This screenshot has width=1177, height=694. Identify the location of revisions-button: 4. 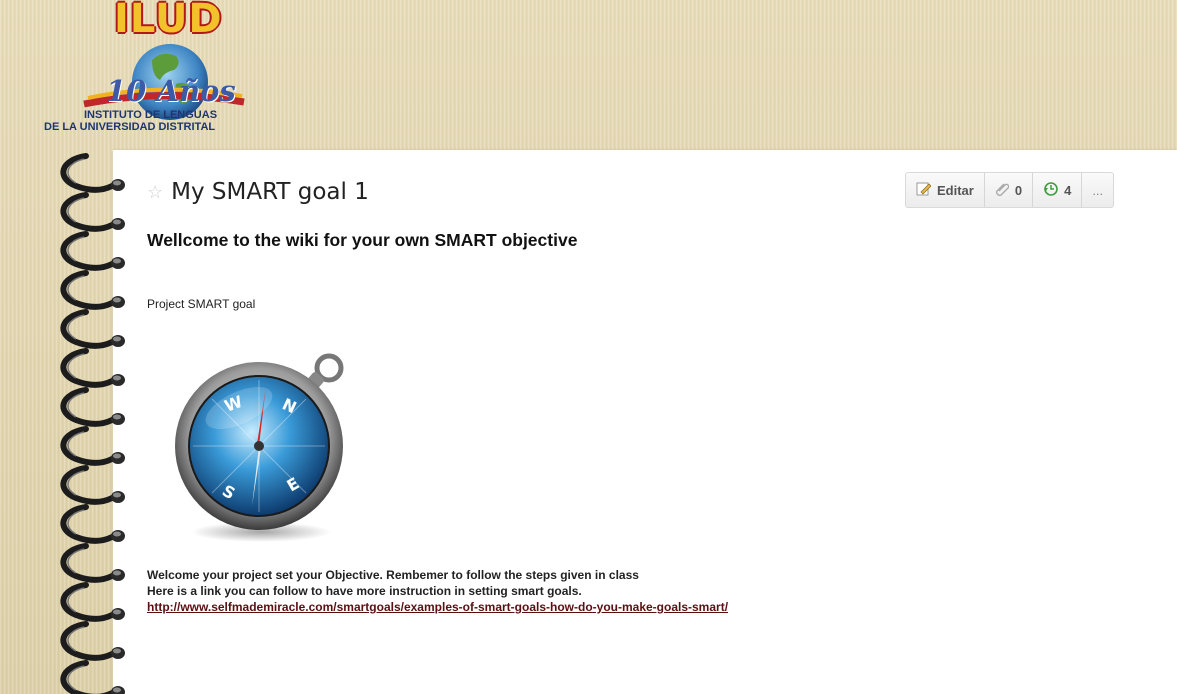
(1058, 190).